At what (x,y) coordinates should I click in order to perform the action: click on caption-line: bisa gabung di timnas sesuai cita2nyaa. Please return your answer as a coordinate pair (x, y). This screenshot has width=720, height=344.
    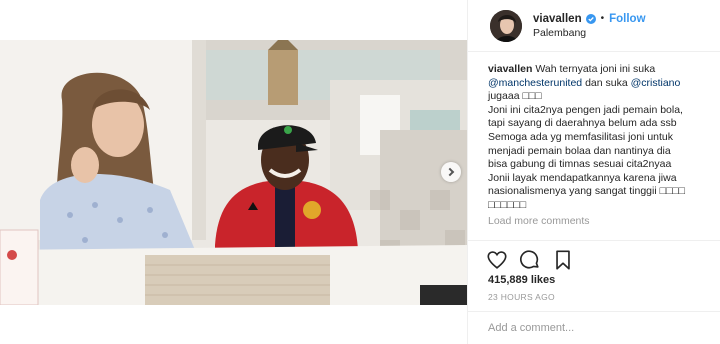
    Looking at the image, I should click on (580, 164).